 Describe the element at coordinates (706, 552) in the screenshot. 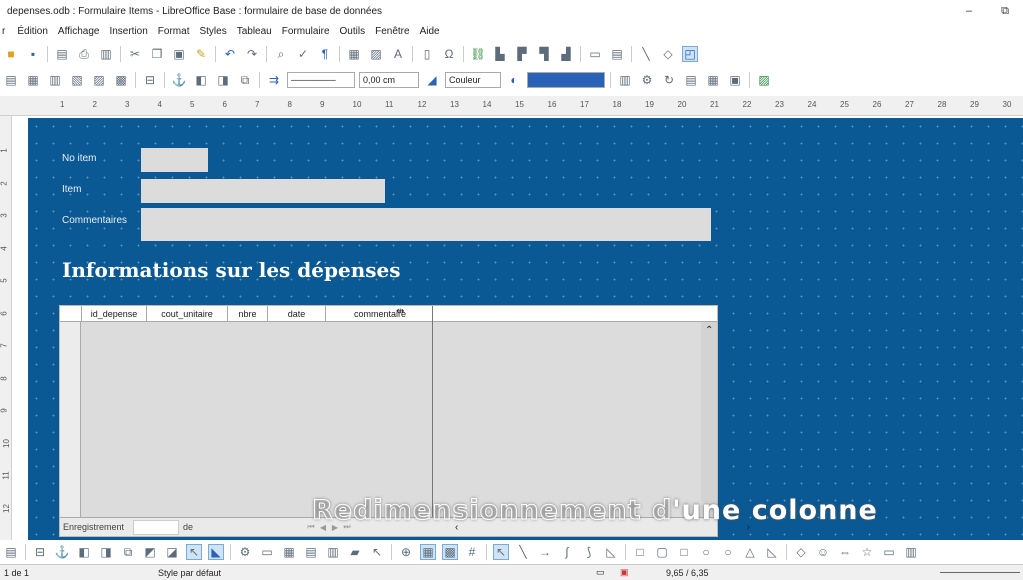

I see `ellipse-icon: ○` at that location.